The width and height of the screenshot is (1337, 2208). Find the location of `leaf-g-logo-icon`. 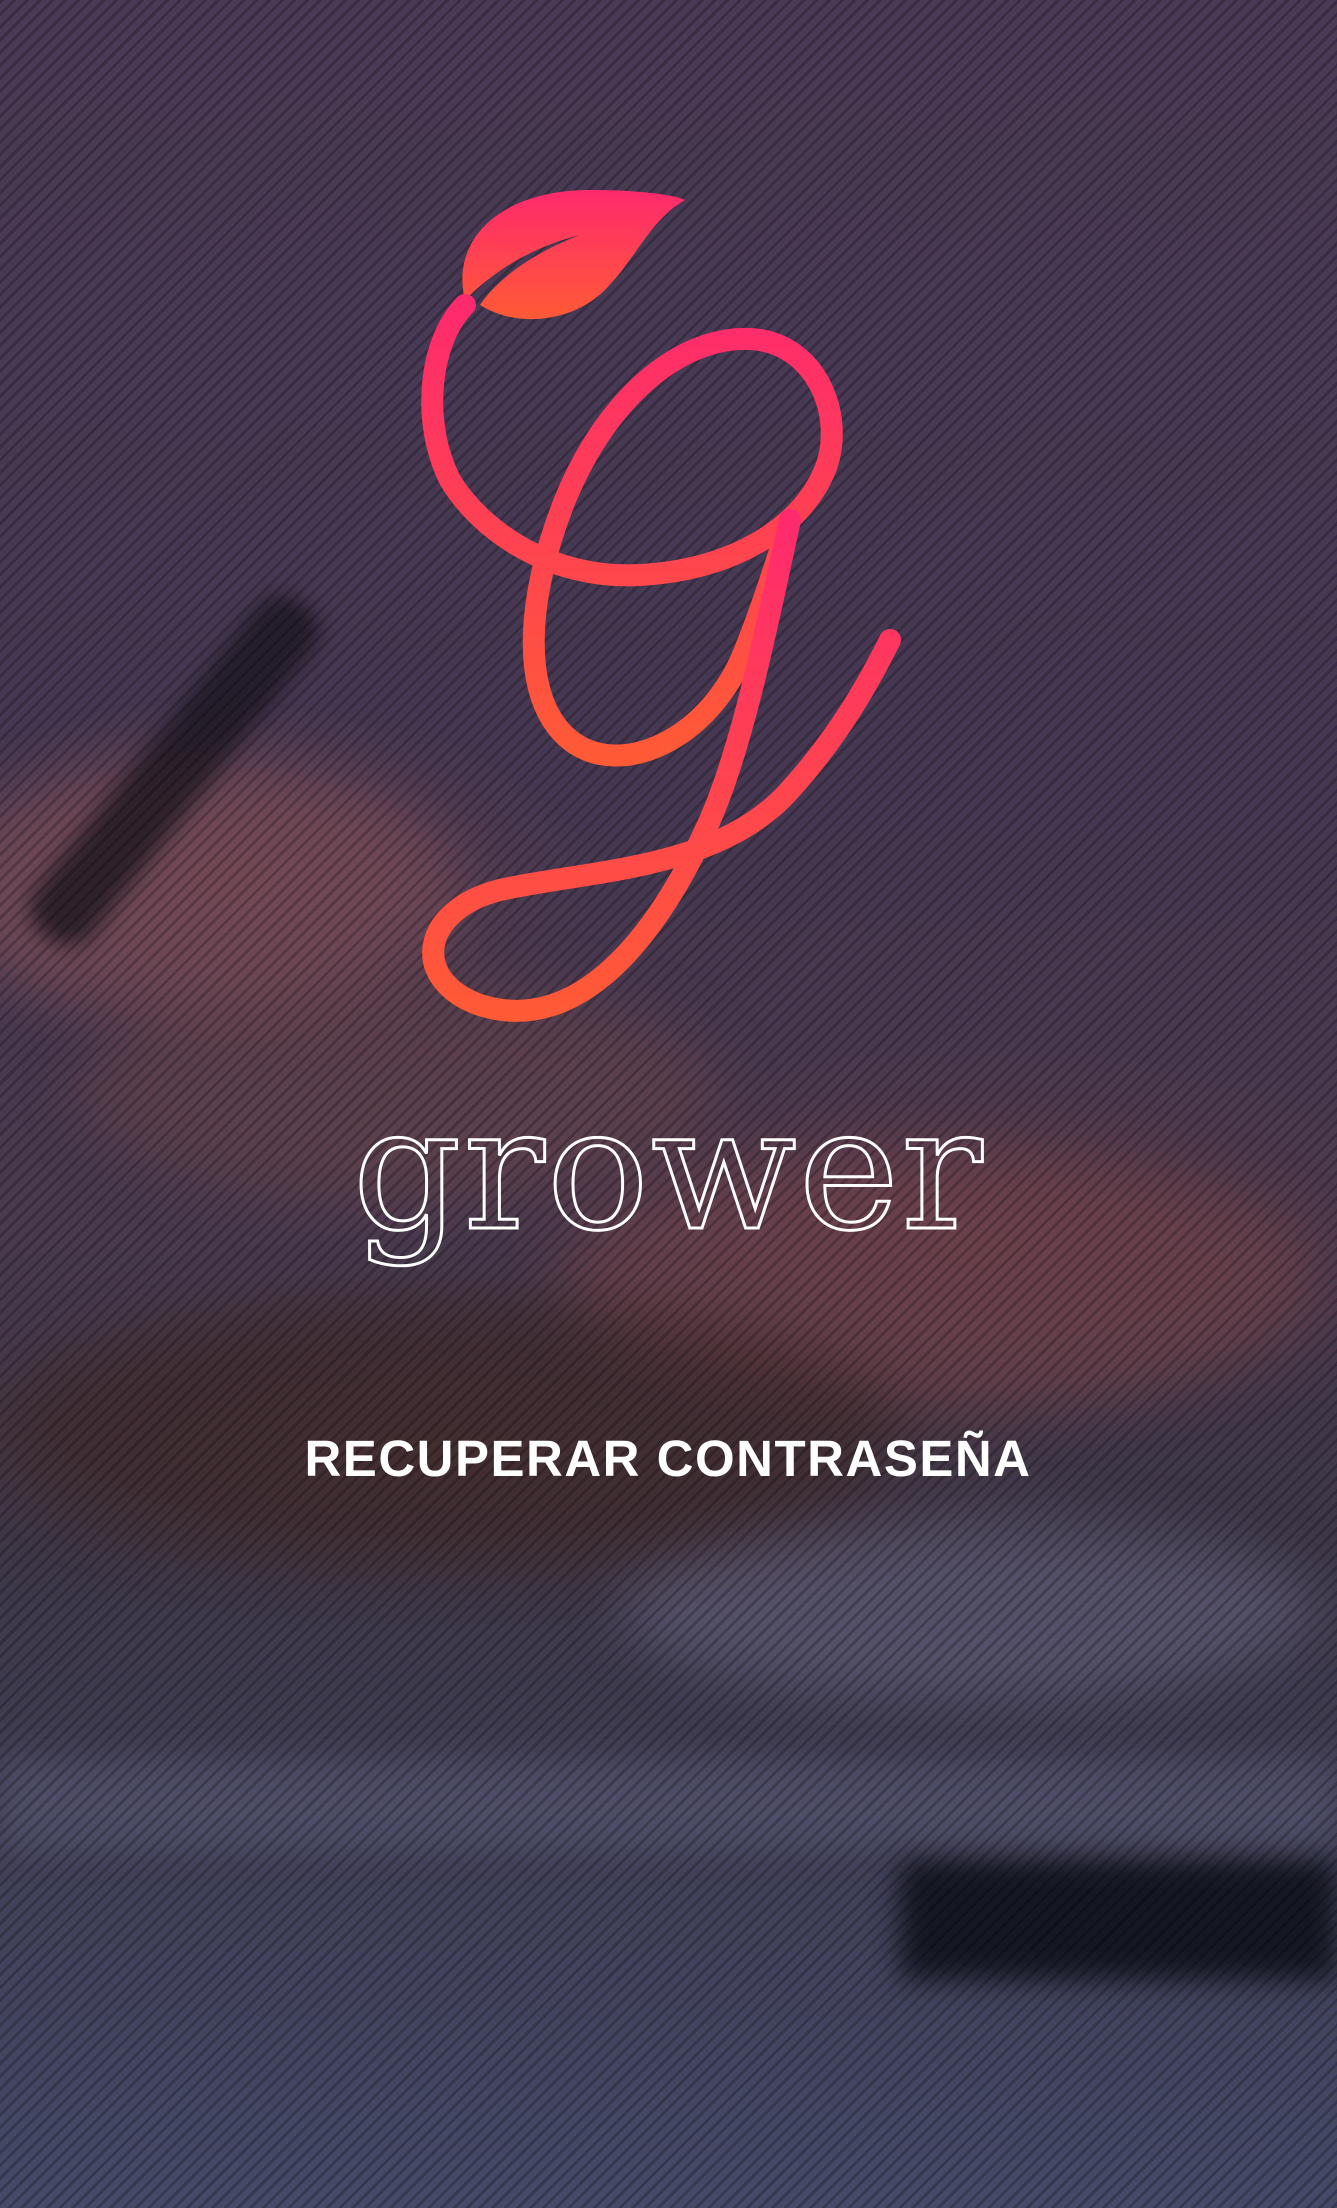

leaf-g-logo-icon is located at coordinates (661, 606).